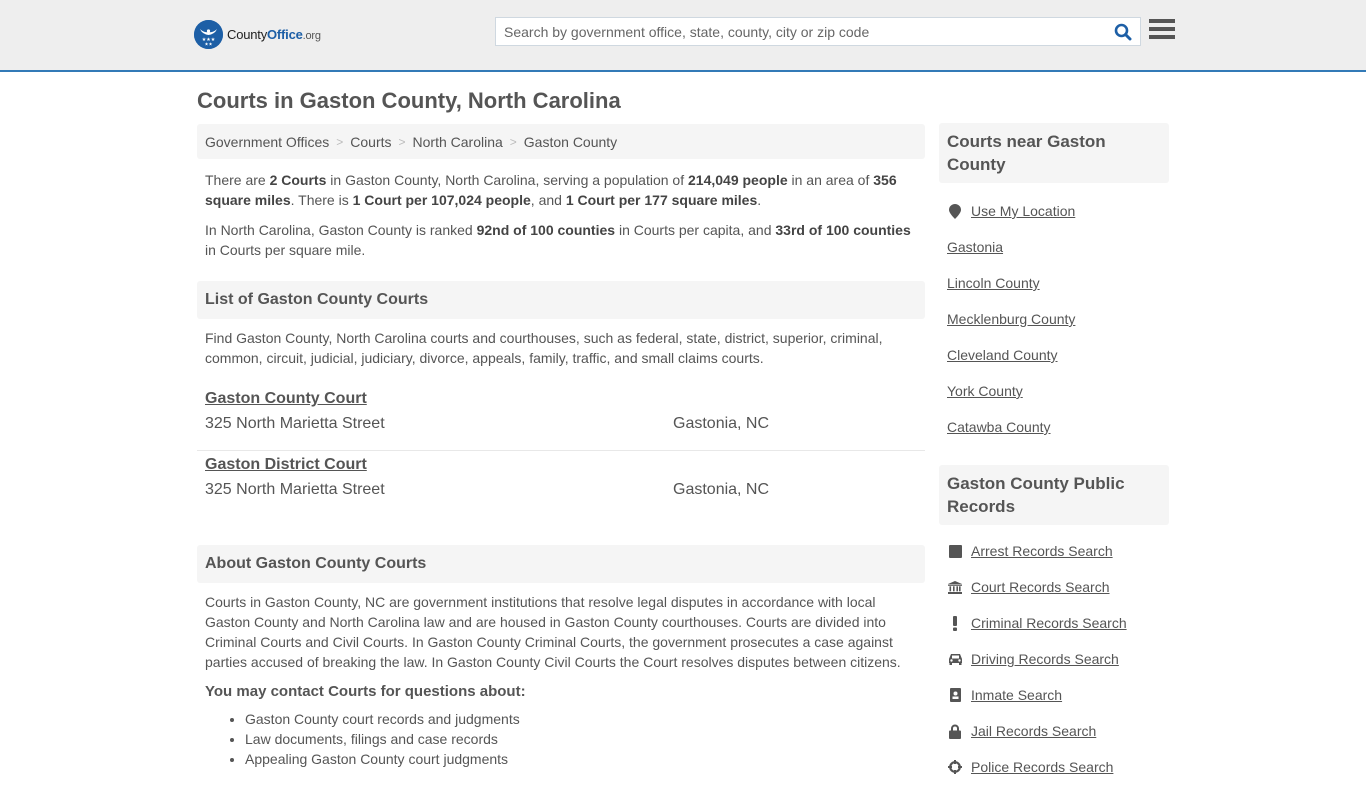 The width and height of the screenshot is (1366, 785). I want to click on records-item: Court Records Search, so click(1054, 587).